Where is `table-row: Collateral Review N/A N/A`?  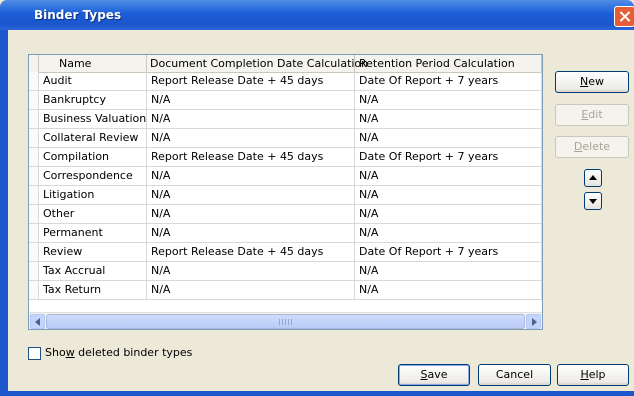
table-row: Collateral Review N/A N/A is located at coordinates (285, 138).